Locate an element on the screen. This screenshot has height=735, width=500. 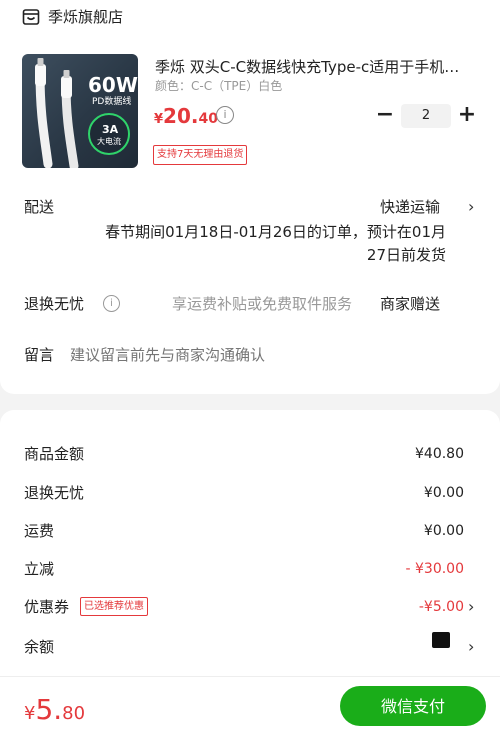
cable-illustration is located at coordinates (82, 113).